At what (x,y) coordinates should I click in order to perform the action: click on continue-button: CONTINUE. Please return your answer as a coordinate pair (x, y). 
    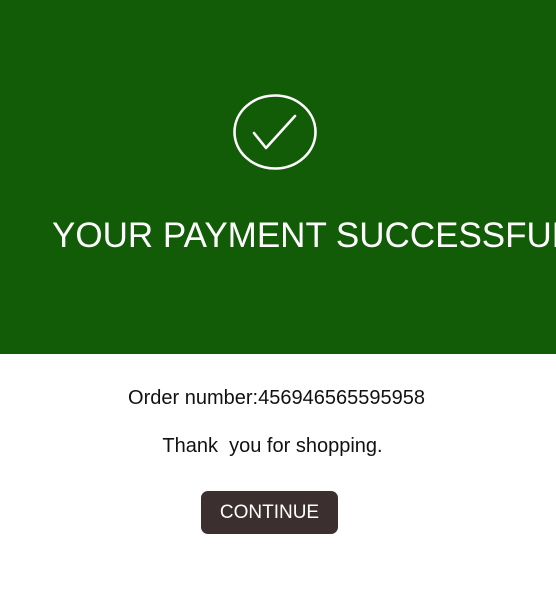
    Looking at the image, I should click on (269, 512).